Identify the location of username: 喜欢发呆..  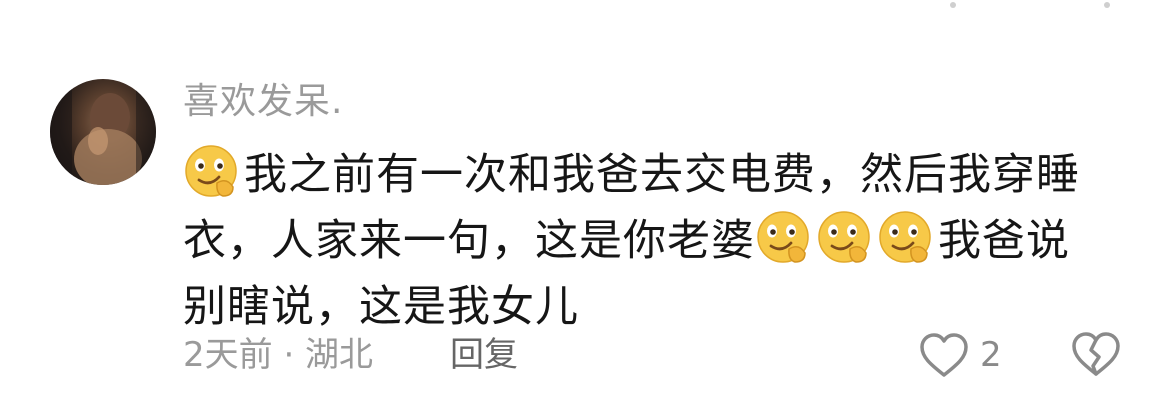
(263, 102).